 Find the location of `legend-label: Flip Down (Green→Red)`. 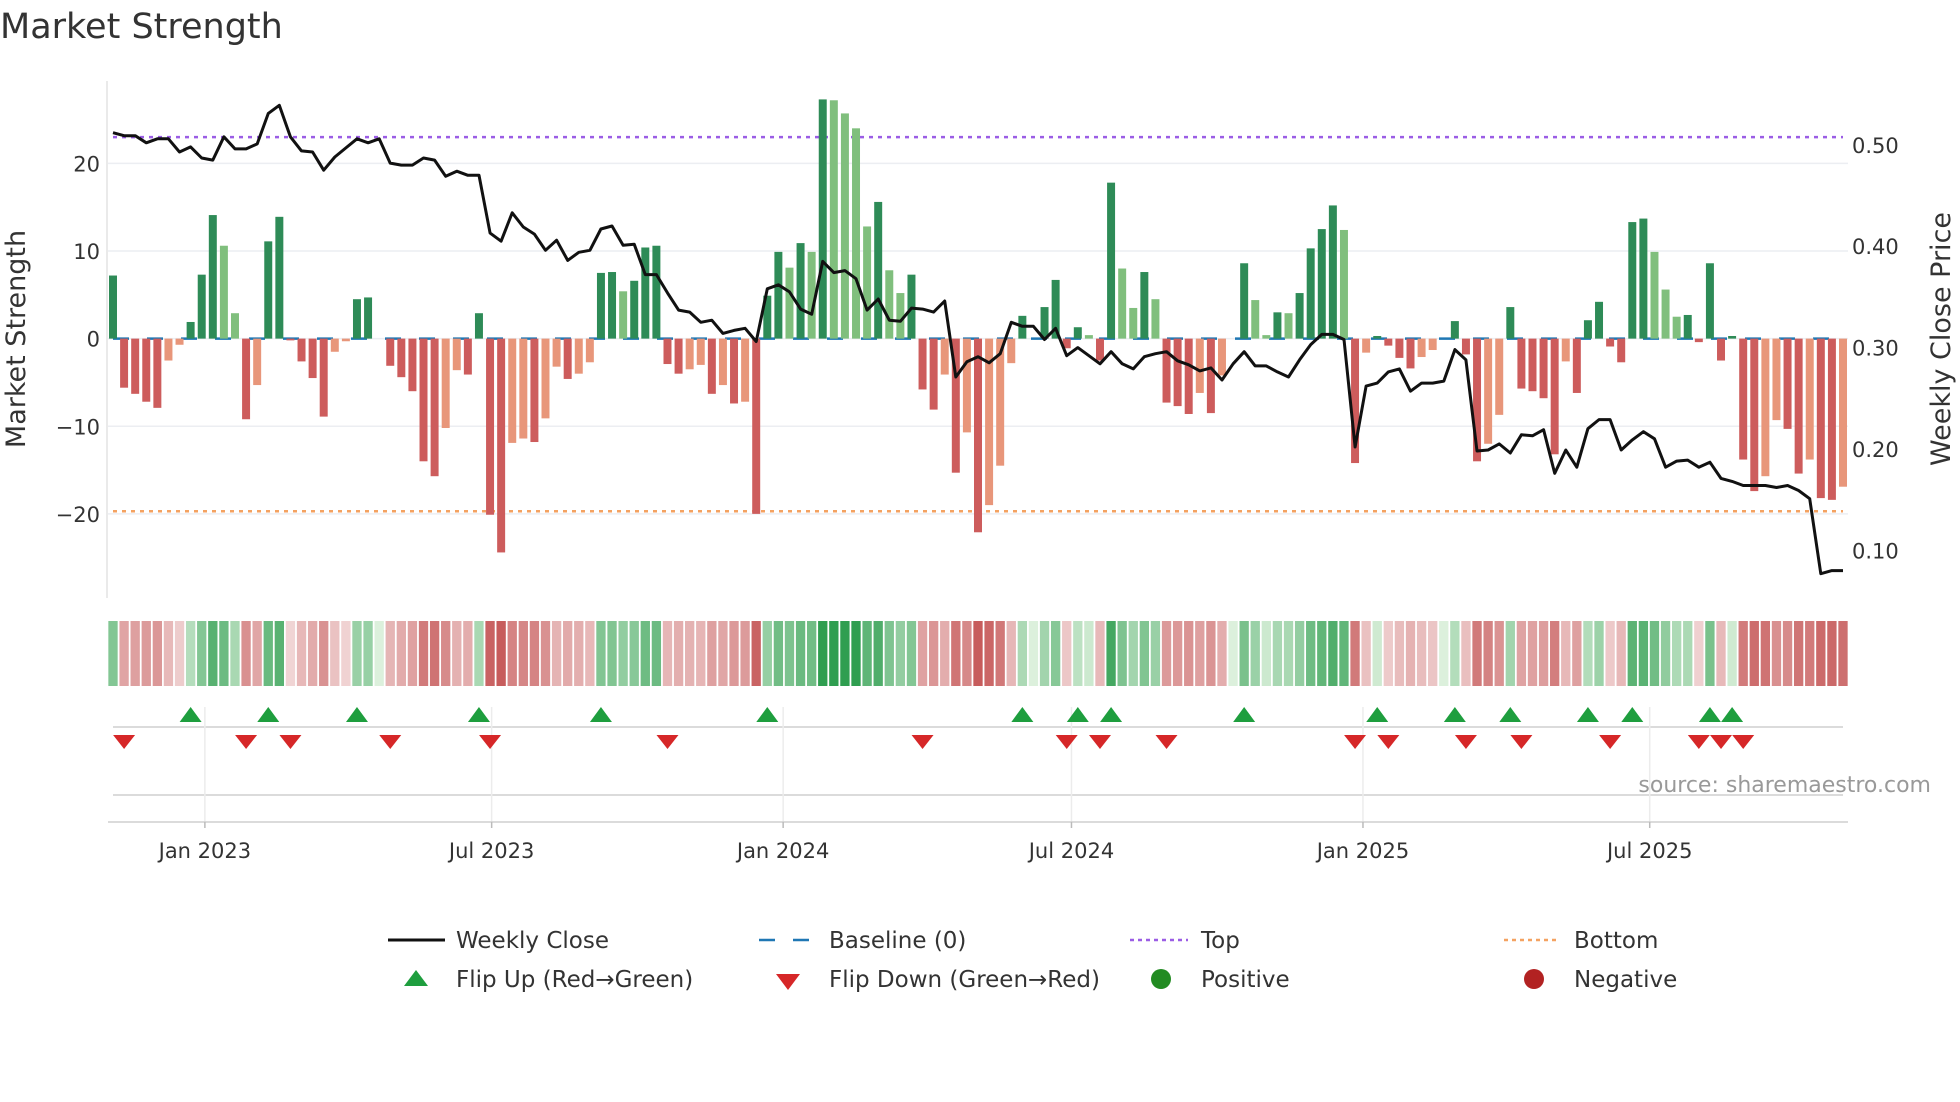

legend-label: Flip Down (Green→Red) is located at coordinates (964, 980).